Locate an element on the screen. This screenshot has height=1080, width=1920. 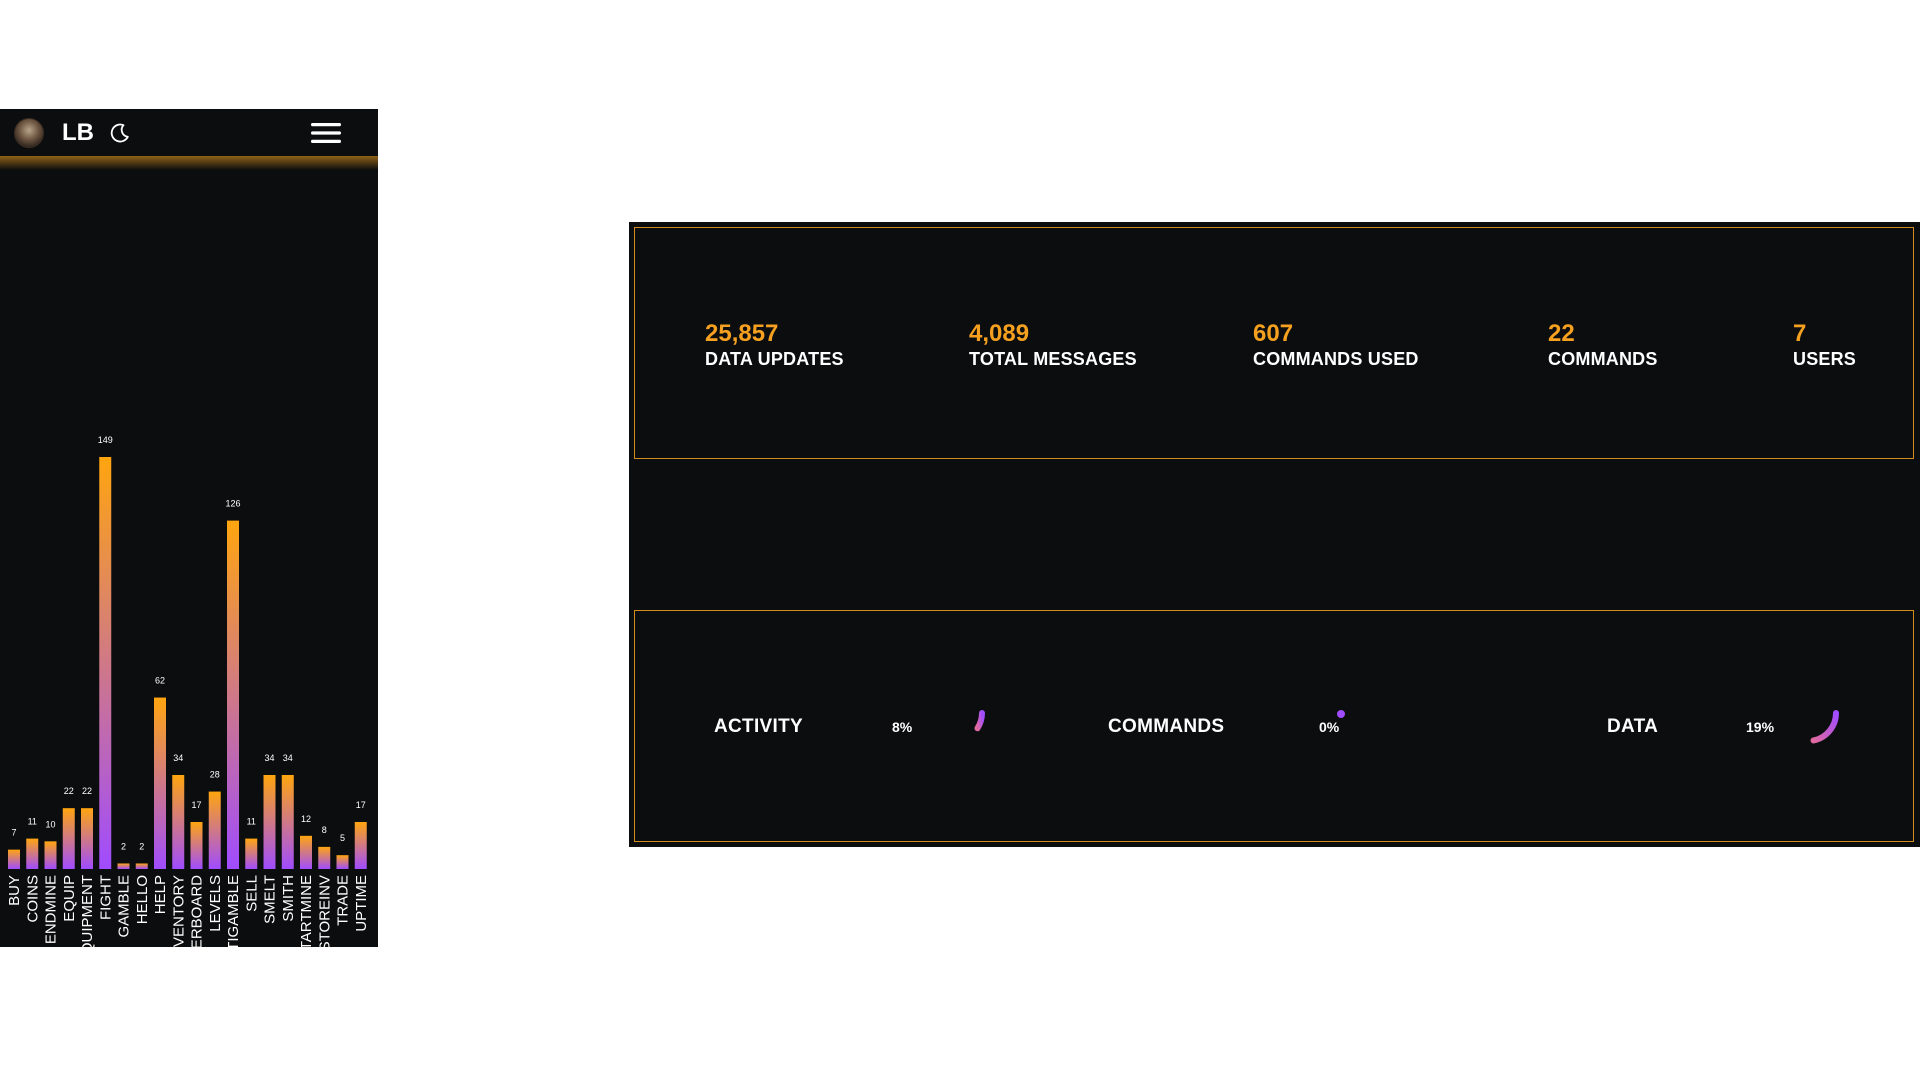
bar-value-label: 62 is located at coordinates (160, 681).